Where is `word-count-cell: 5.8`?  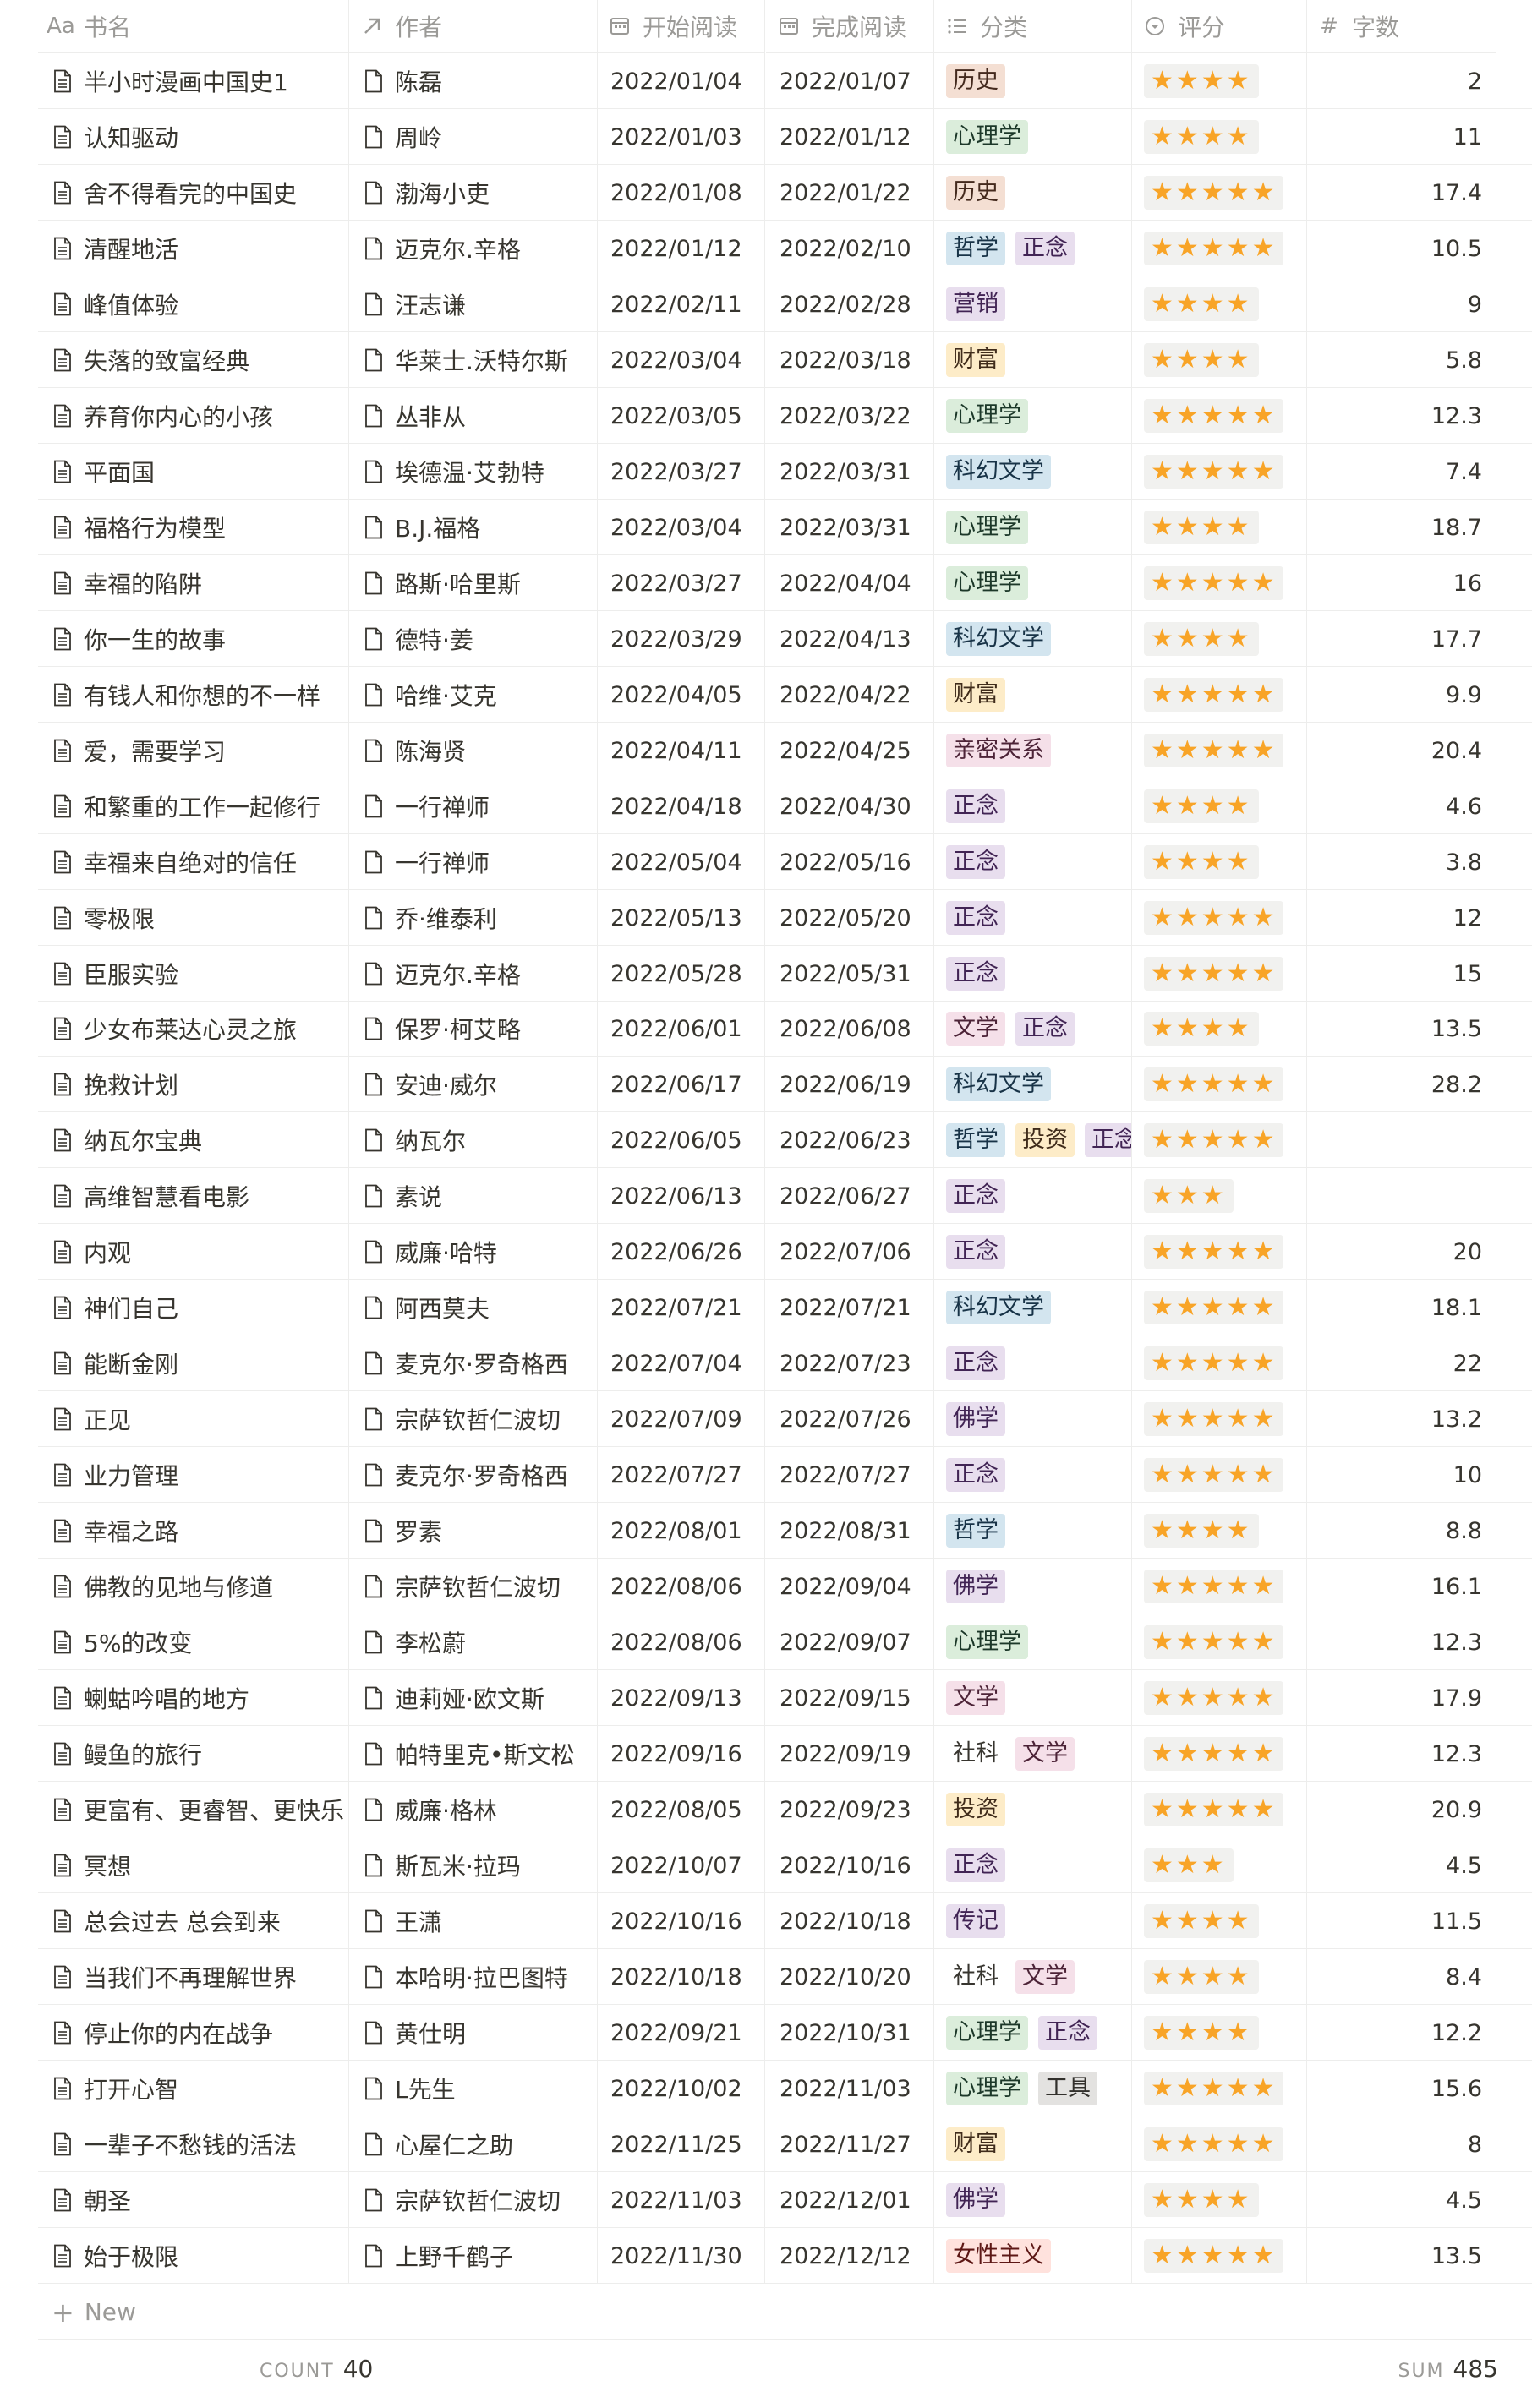
word-count-cell: 5.8 is located at coordinates (1401, 360).